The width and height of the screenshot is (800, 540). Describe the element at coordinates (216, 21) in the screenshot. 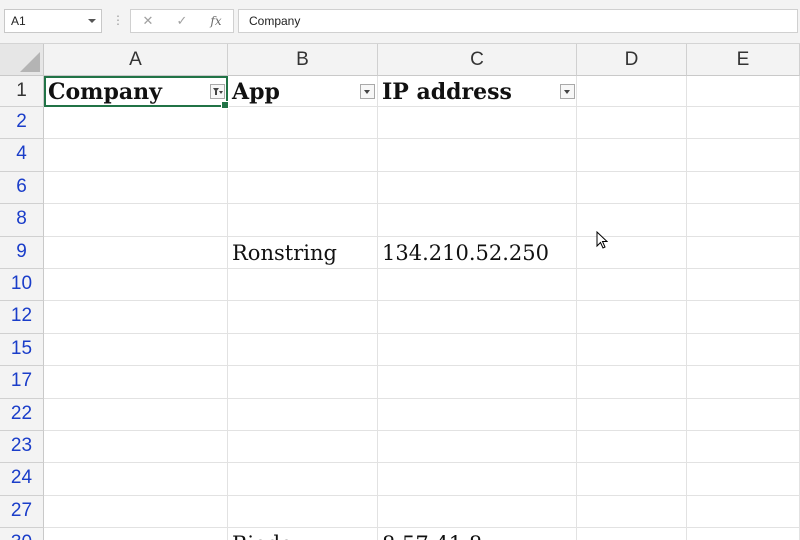

I see `insert-function-icon: fx` at that location.